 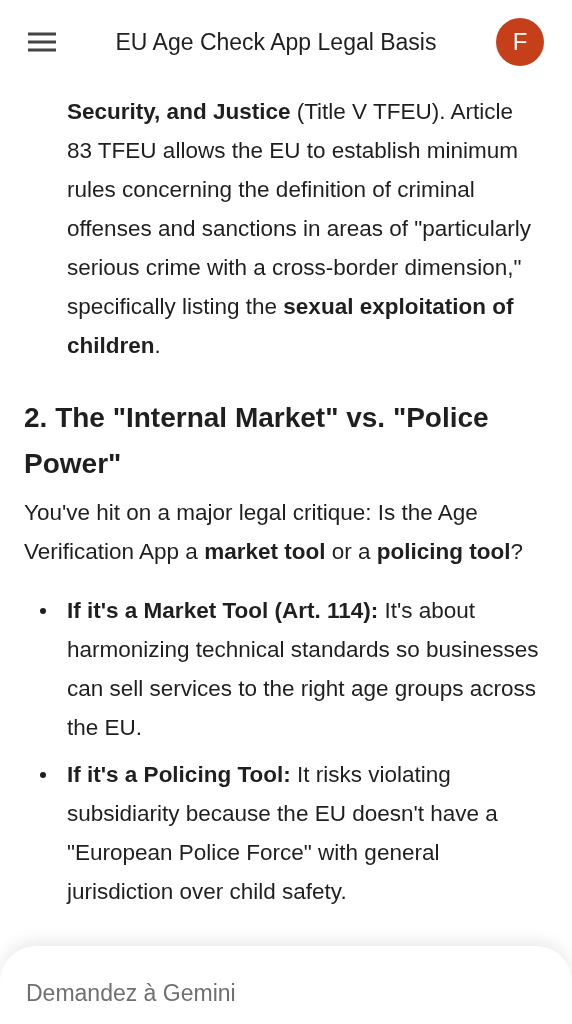 I want to click on bullet-text: If it's a Market Tool (Art. 114): It's about harmonizing technical standards so businesses can sell services to the right age groups across the EU., so click(x=303, y=669).